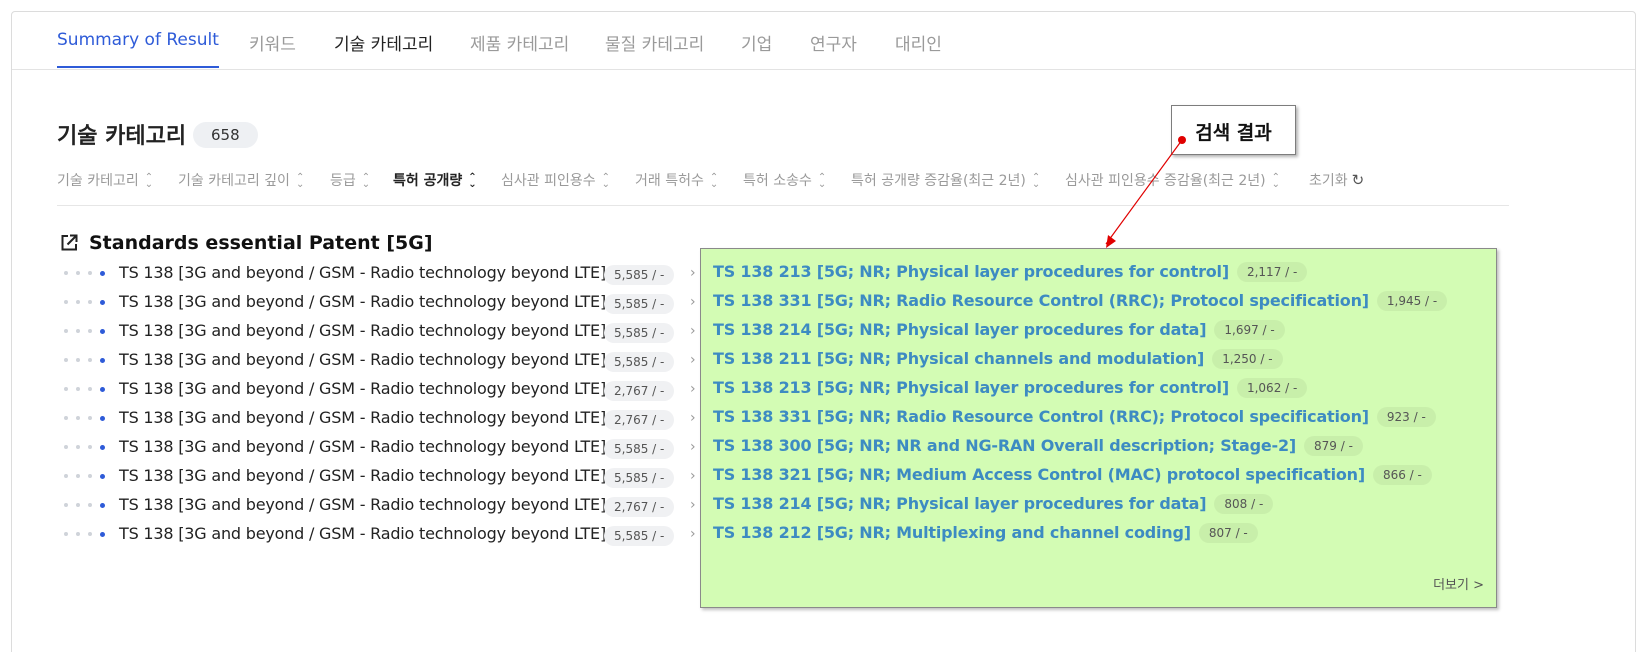  Describe the element at coordinates (833, 42) in the screenshot. I see `tab-researcher: 연구자` at that location.